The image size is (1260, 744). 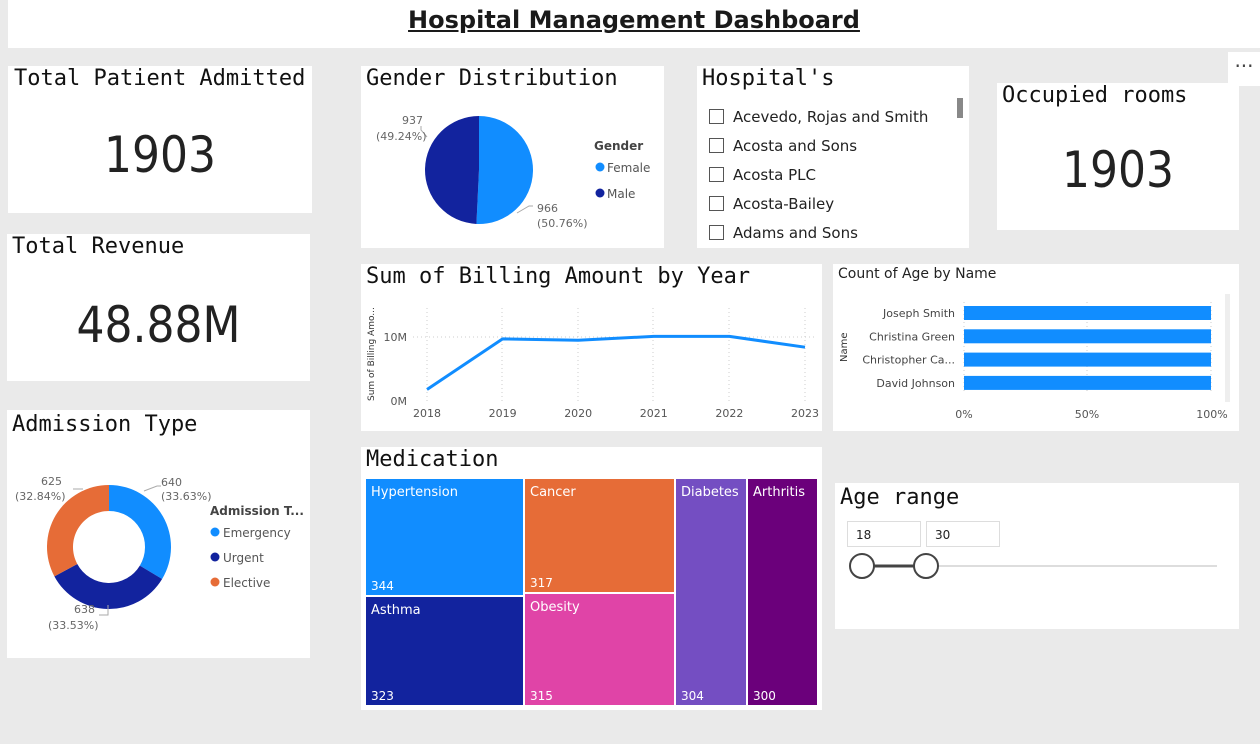 I want to click on kpi-card-rooms: Occupied rooms 1903, so click(x=1118, y=156).